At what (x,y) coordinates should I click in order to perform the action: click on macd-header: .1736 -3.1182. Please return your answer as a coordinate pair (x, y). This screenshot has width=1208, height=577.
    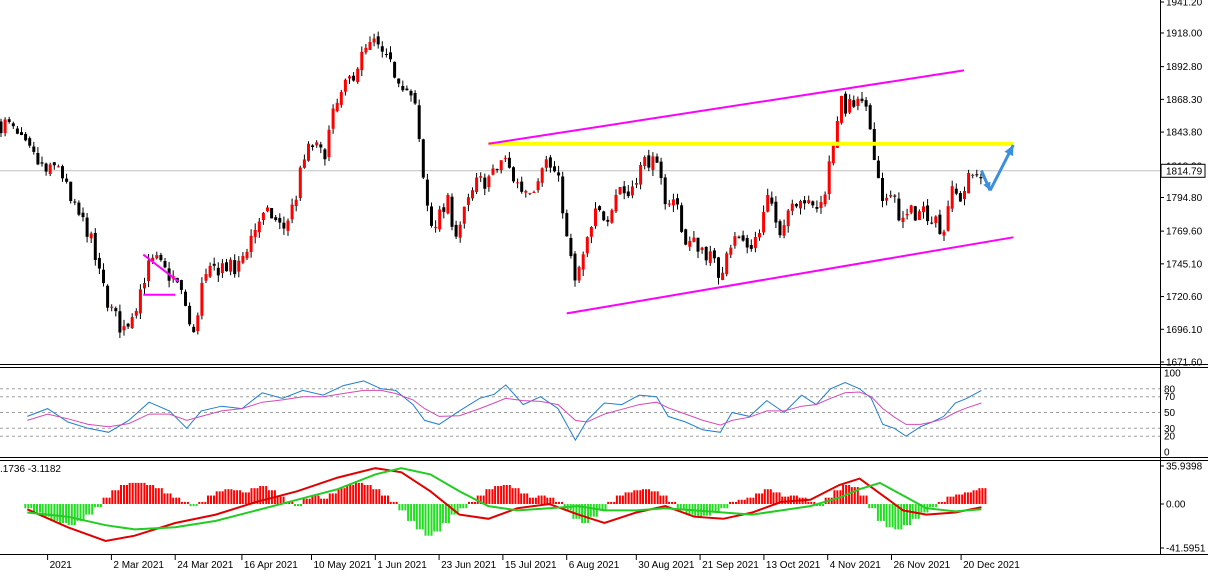
    Looking at the image, I should click on (30, 469).